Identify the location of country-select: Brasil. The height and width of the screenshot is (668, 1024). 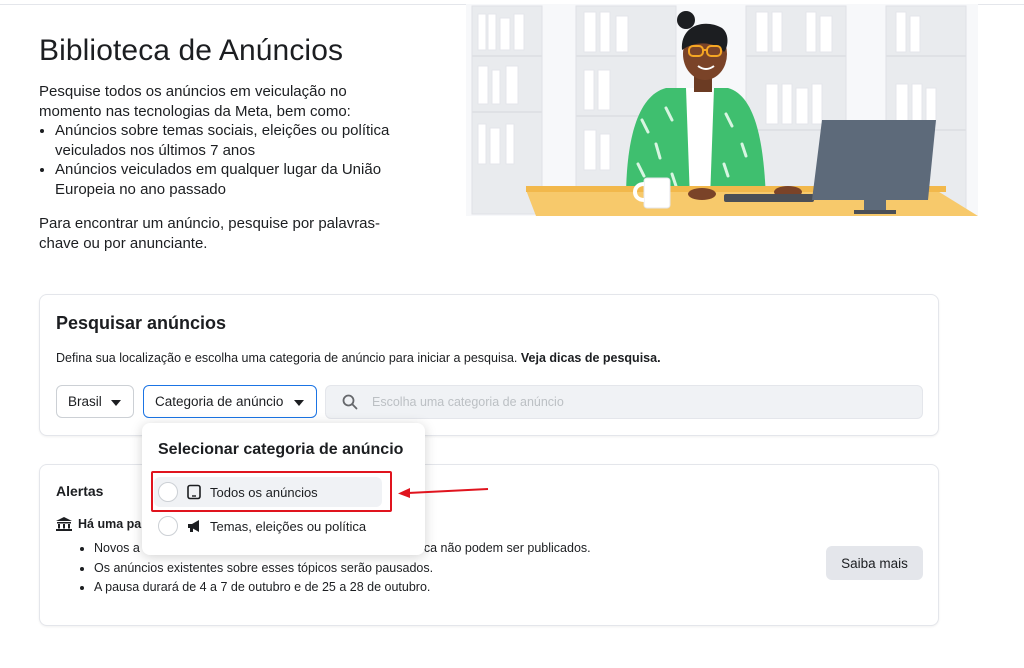
(95, 401).